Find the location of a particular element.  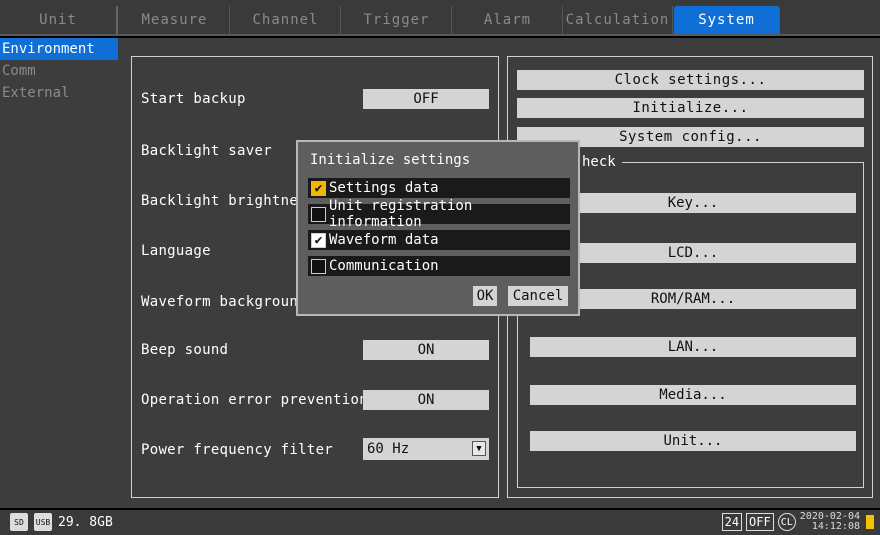

start-backup-button: OFF is located at coordinates (426, 99).